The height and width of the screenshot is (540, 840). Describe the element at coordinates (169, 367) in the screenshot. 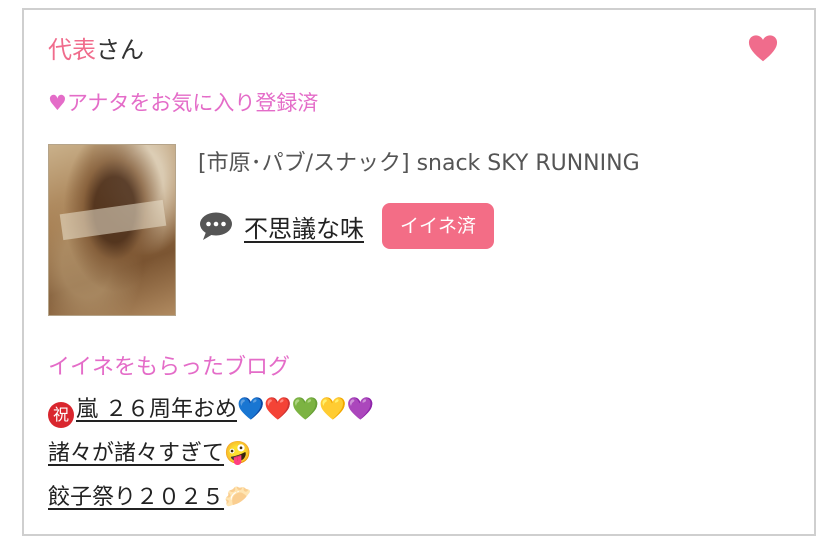

I see `liked-blogs-heading: イイネをもらったブログ` at that location.